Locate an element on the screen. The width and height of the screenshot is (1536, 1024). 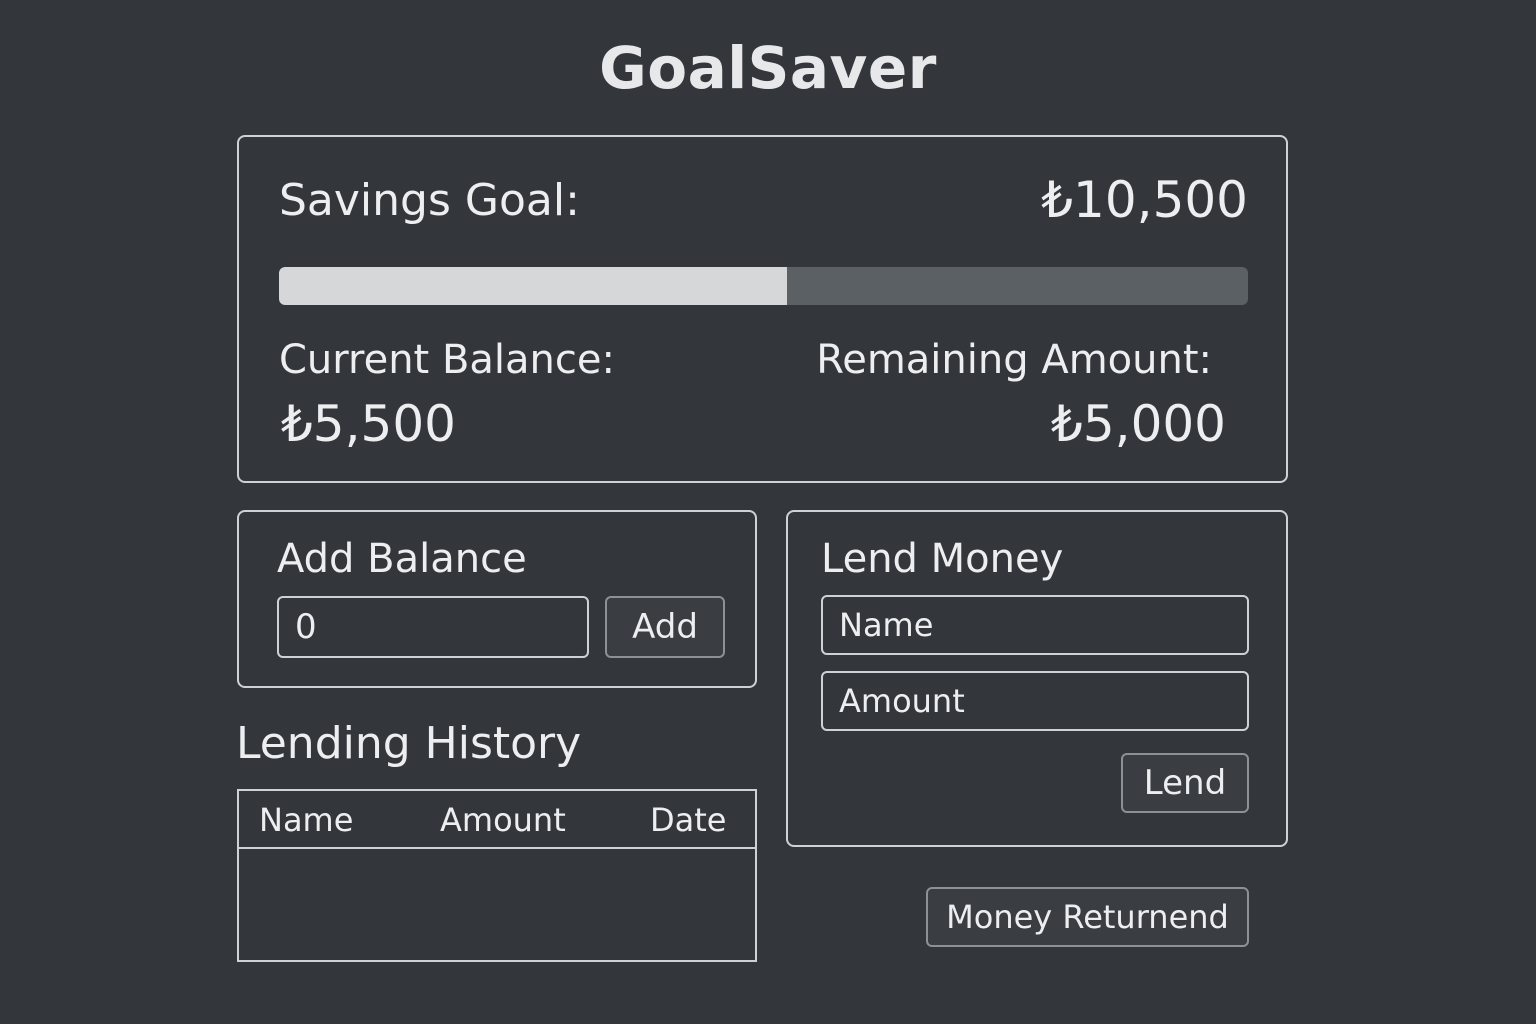
money-returned-button: Money Returnend is located at coordinates (1087, 917).